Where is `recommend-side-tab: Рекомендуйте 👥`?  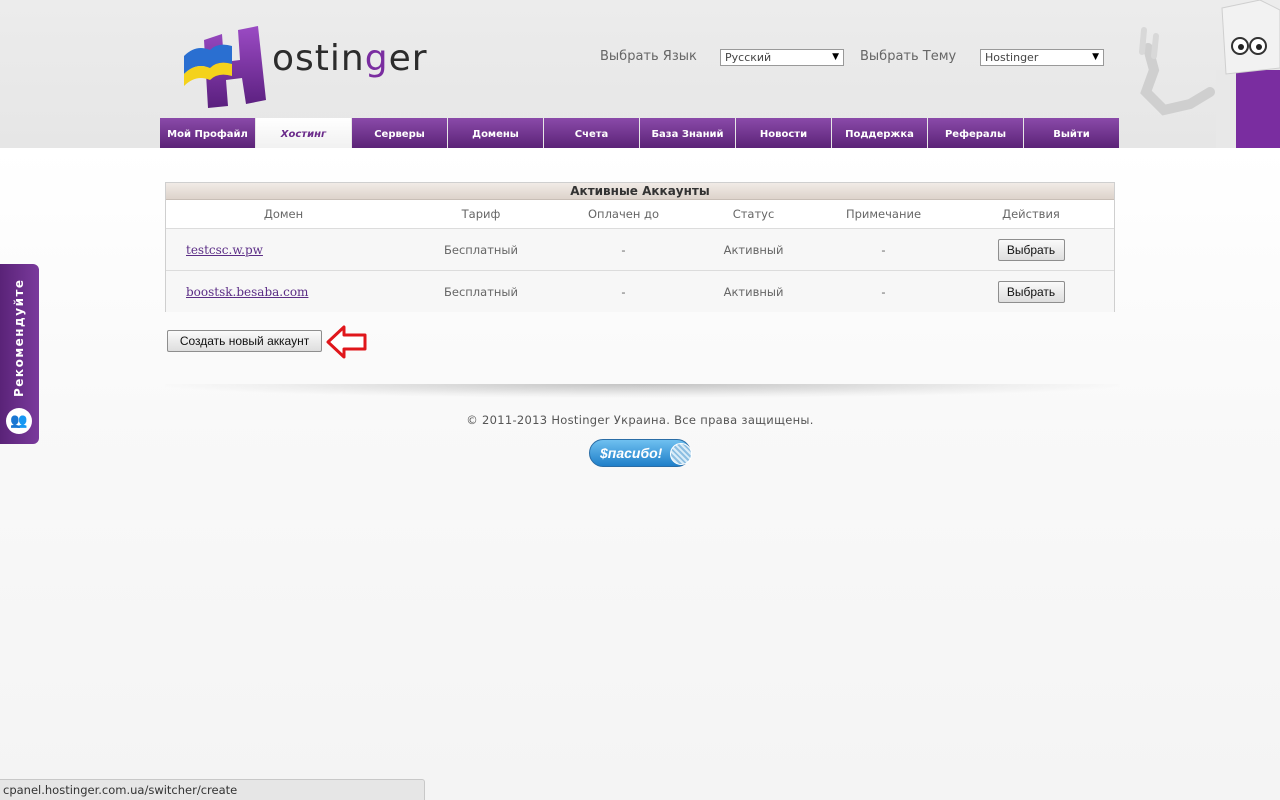
recommend-side-tab: Рекомендуйте 👥 is located at coordinates (19, 354).